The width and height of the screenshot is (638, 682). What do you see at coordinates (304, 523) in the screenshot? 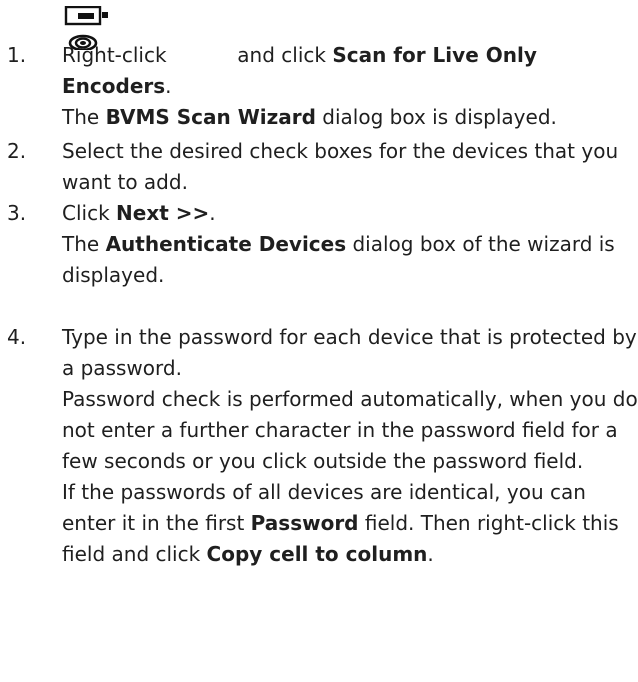
I see `field-name: Password` at bounding box center [304, 523].